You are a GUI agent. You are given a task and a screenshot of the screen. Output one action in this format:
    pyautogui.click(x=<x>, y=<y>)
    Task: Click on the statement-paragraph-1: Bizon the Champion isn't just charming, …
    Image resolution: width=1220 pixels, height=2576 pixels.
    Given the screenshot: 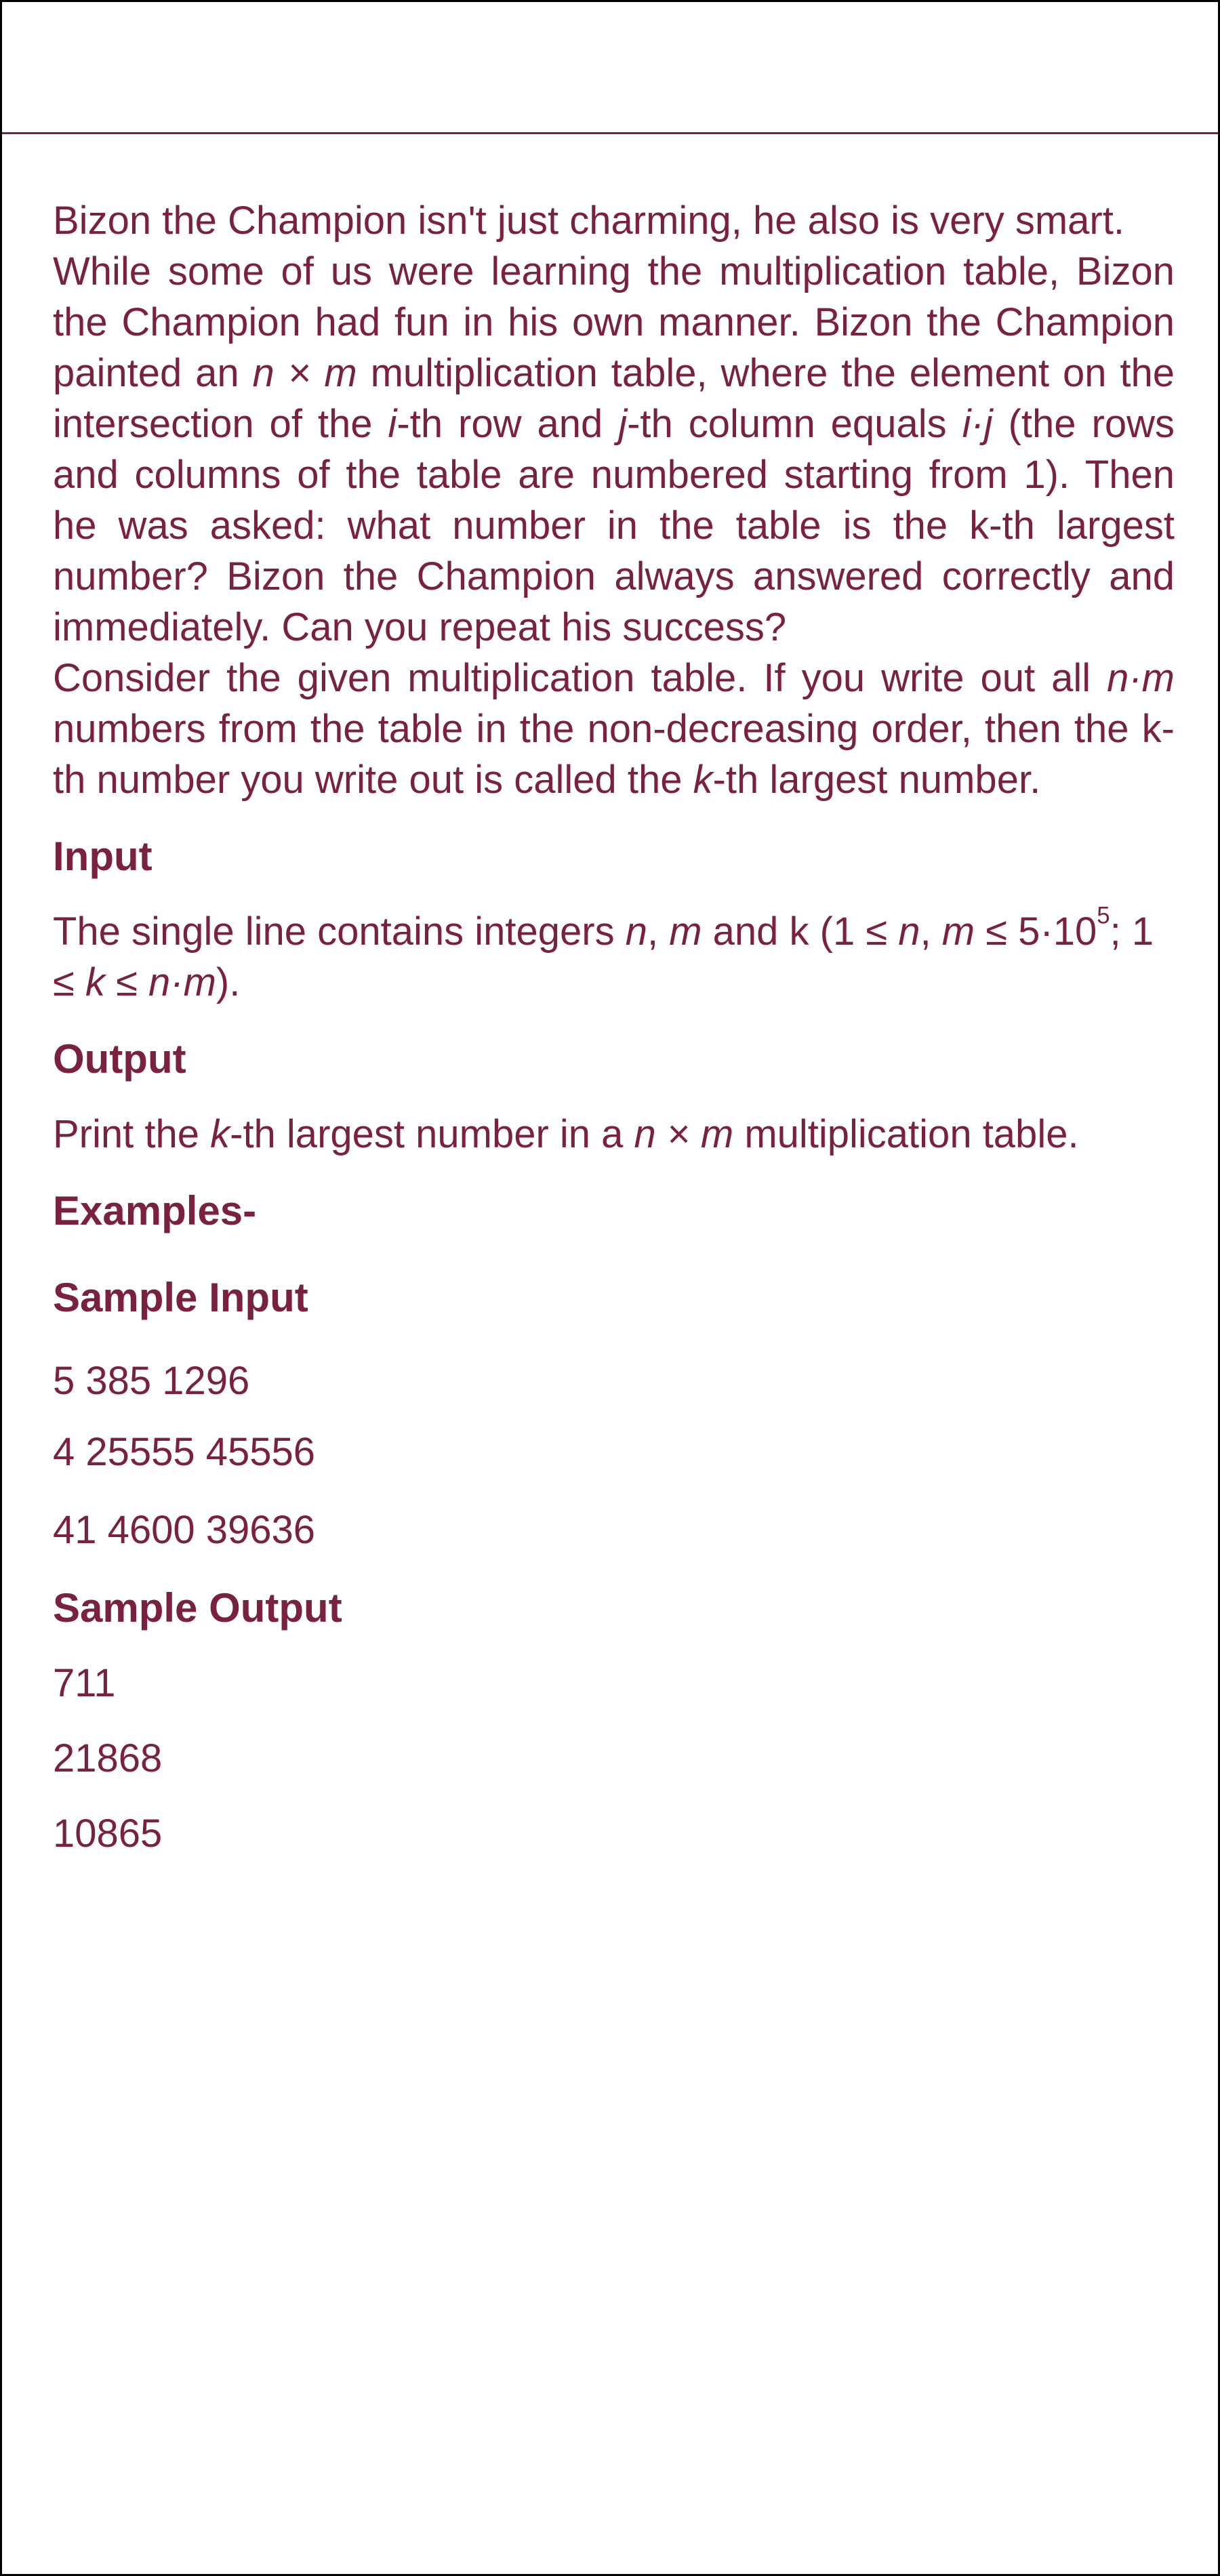 What is the action you would take?
    pyautogui.click(x=614, y=221)
    